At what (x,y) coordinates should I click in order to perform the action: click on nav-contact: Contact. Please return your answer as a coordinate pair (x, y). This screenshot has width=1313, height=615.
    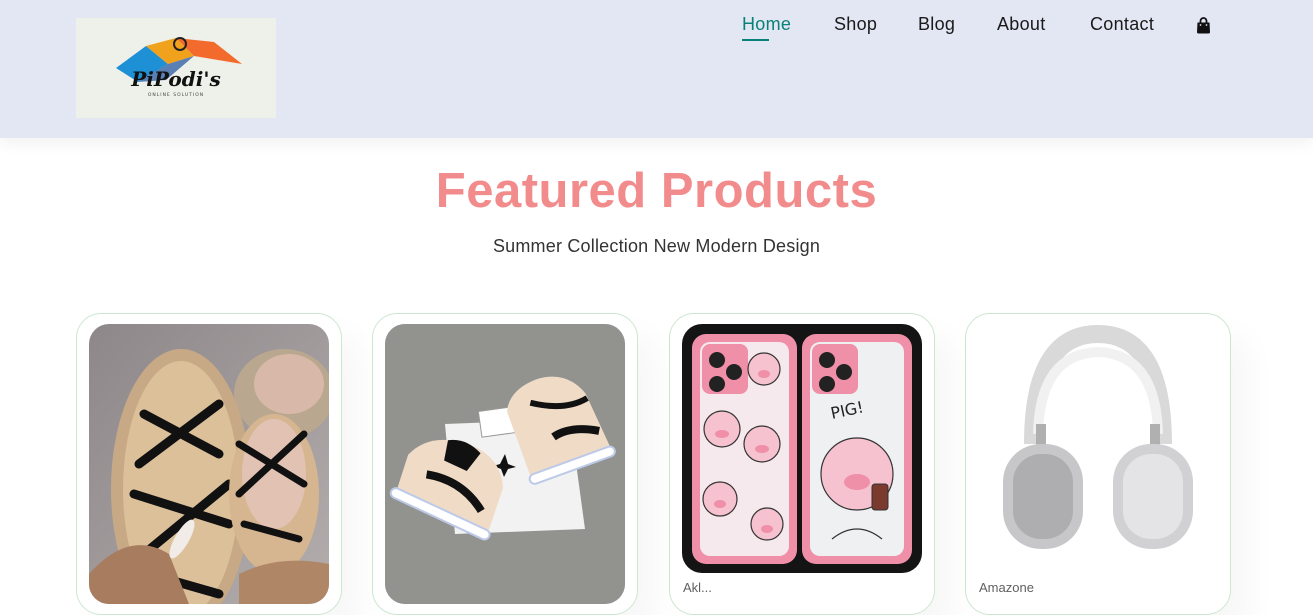
    Looking at the image, I should click on (1122, 24).